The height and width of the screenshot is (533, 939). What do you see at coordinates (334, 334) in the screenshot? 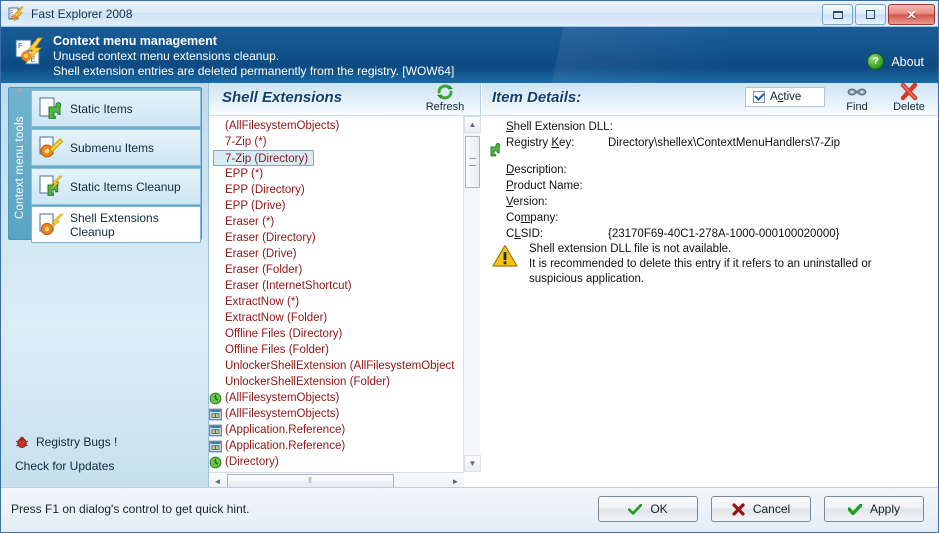
I see `list-item: Offline Files (Directory)` at bounding box center [334, 334].